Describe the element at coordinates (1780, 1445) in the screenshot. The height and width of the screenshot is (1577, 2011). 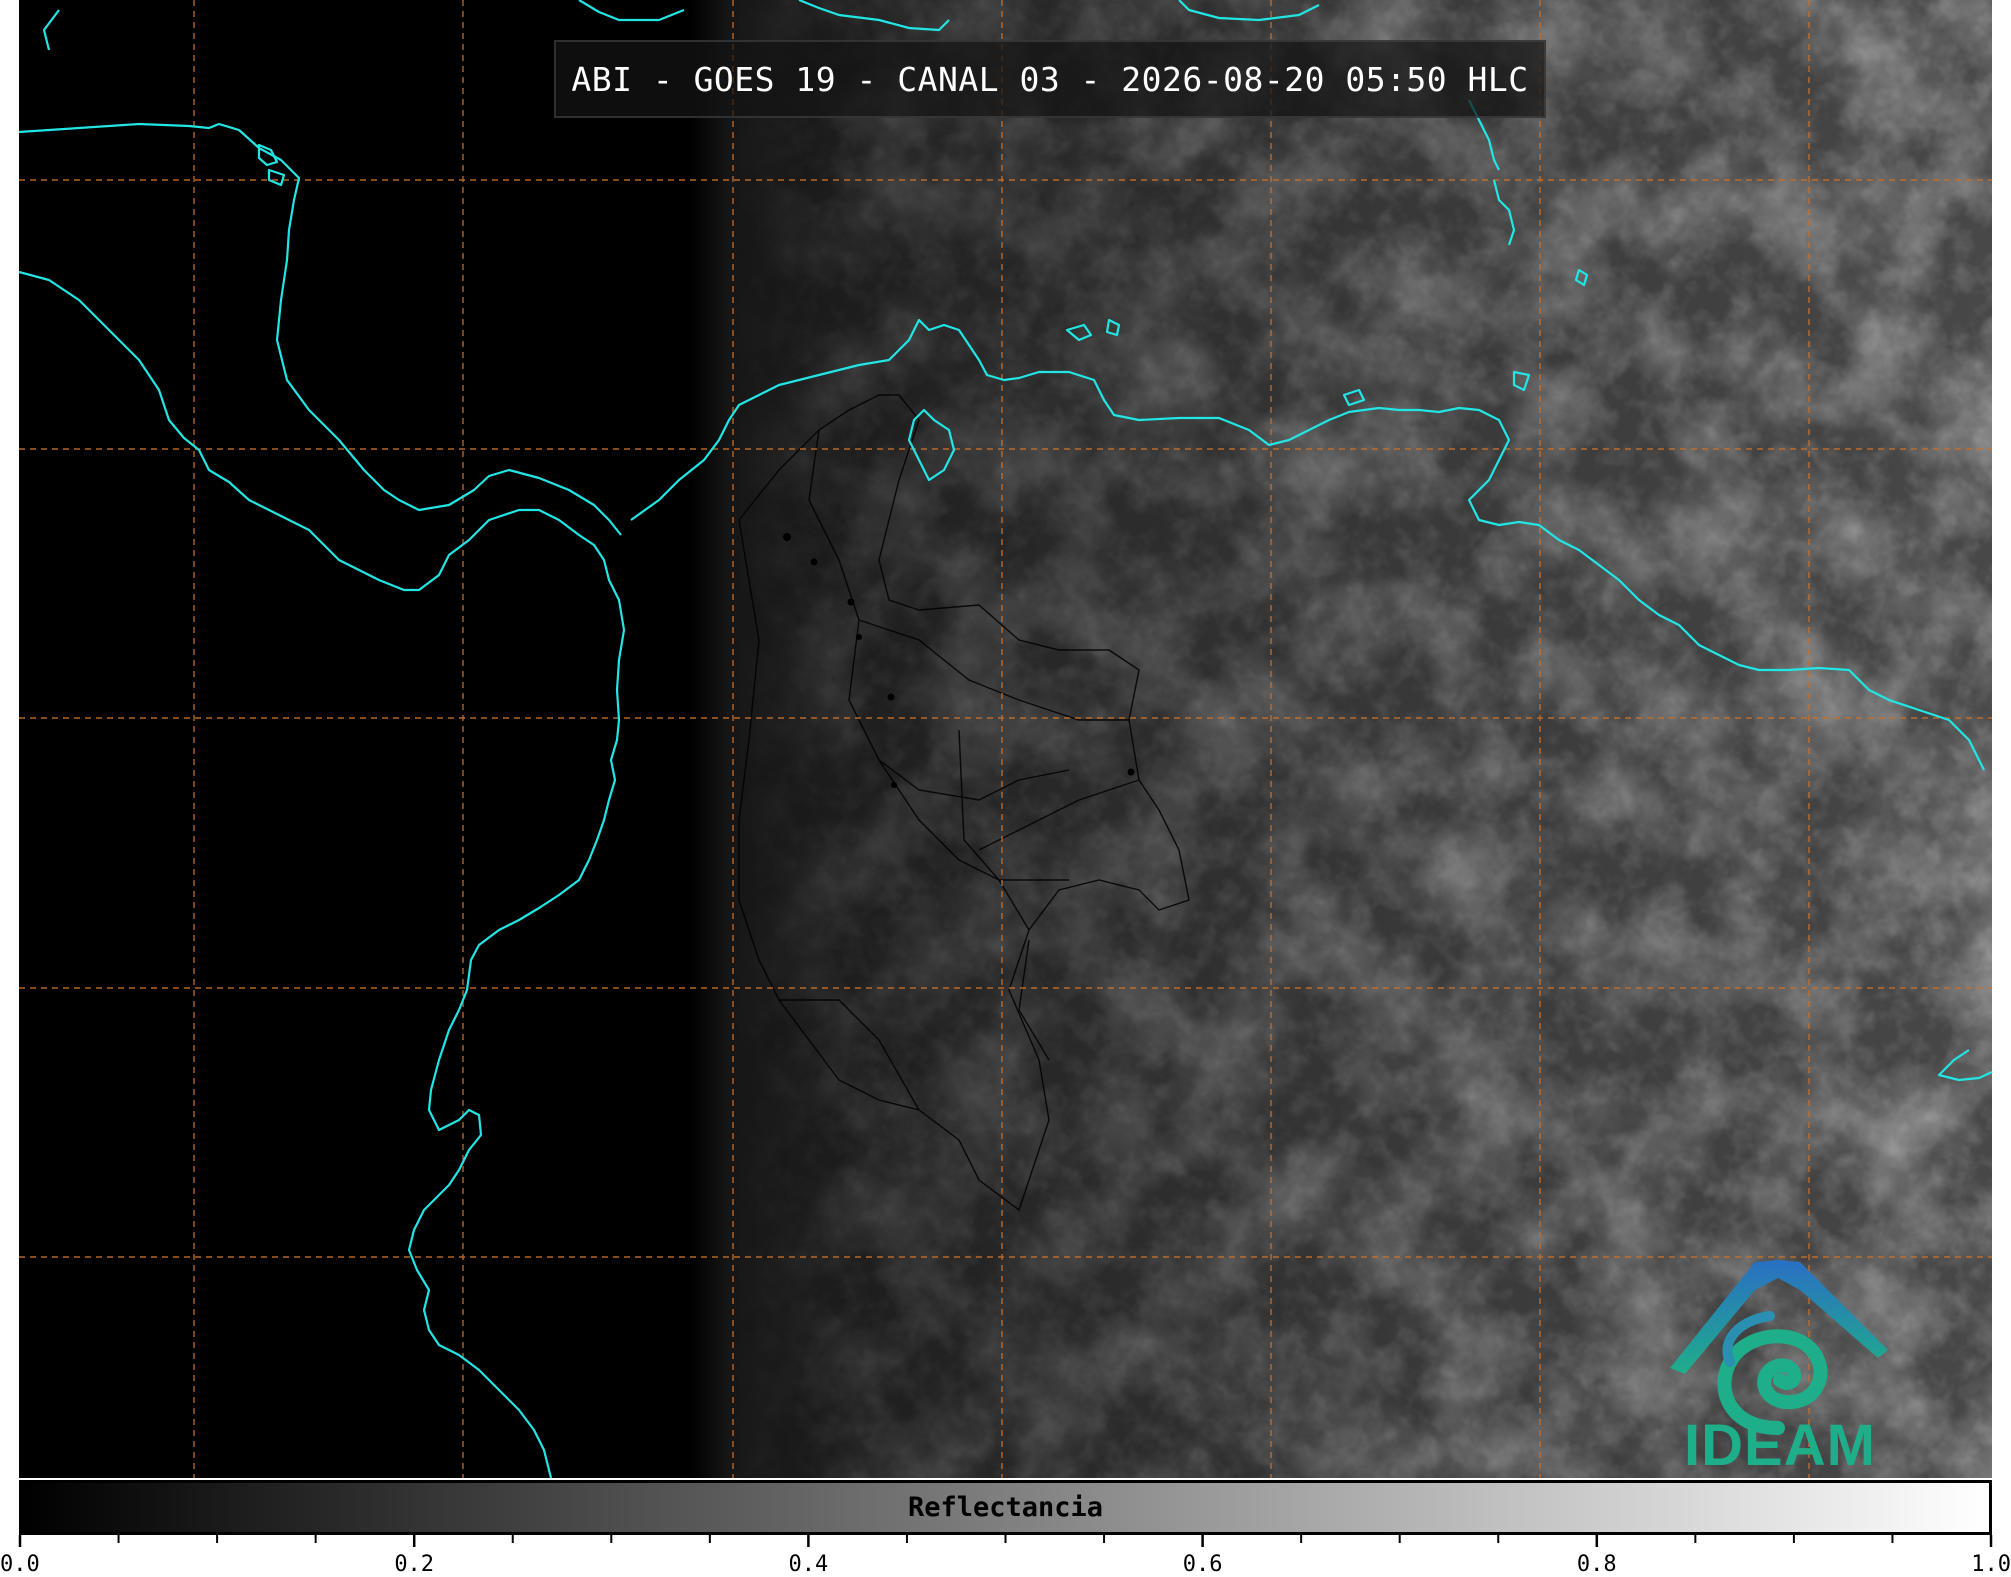
I see `logo-text: IDEAM` at that location.